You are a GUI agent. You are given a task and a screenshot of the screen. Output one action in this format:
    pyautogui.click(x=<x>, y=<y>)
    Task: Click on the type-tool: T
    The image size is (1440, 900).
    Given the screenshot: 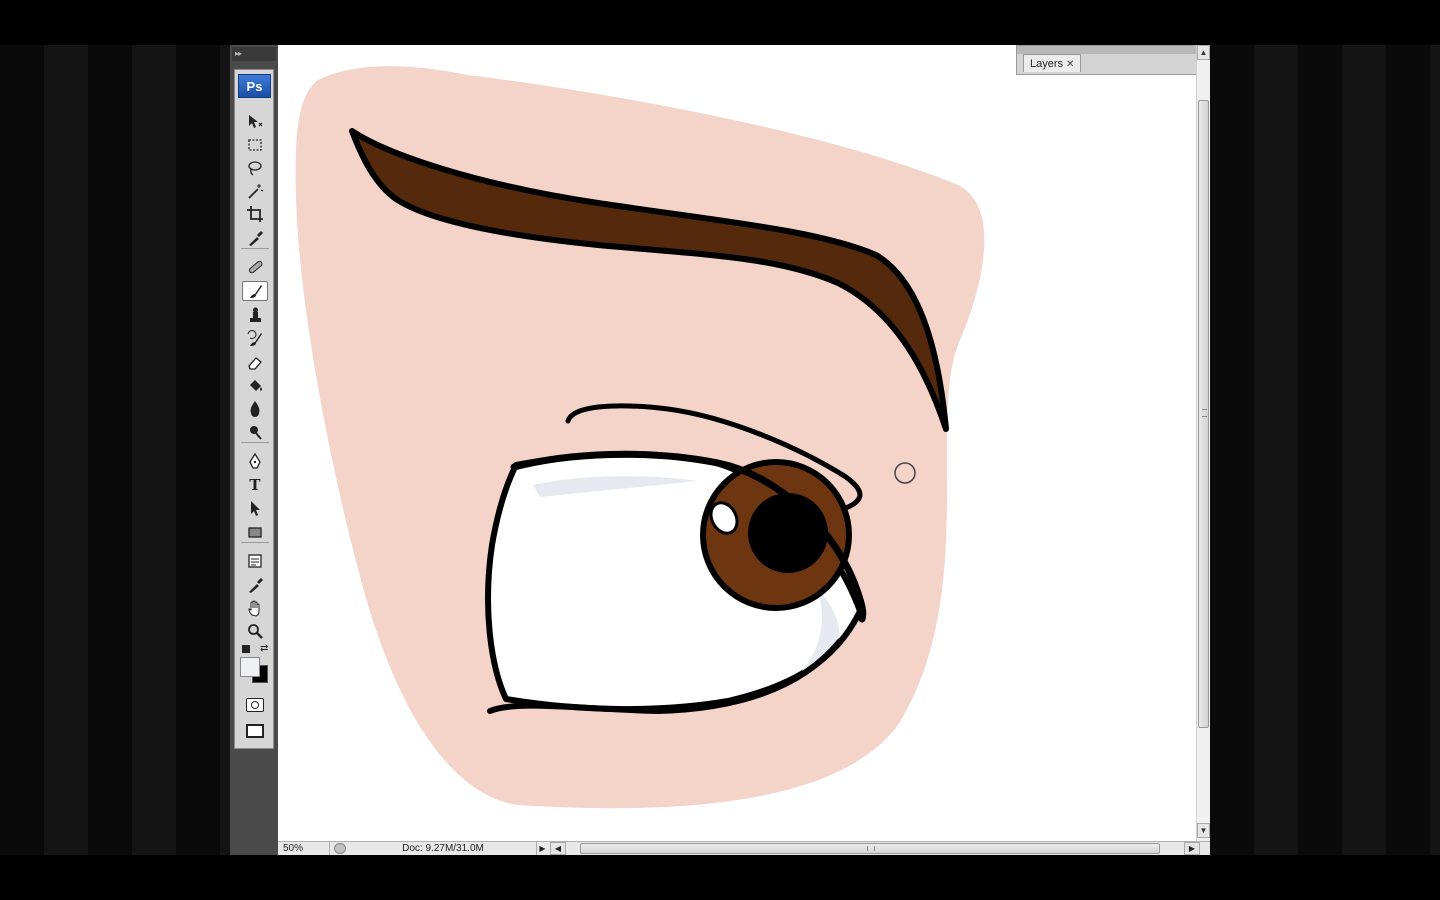 What is the action you would take?
    pyautogui.click(x=255, y=485)
    